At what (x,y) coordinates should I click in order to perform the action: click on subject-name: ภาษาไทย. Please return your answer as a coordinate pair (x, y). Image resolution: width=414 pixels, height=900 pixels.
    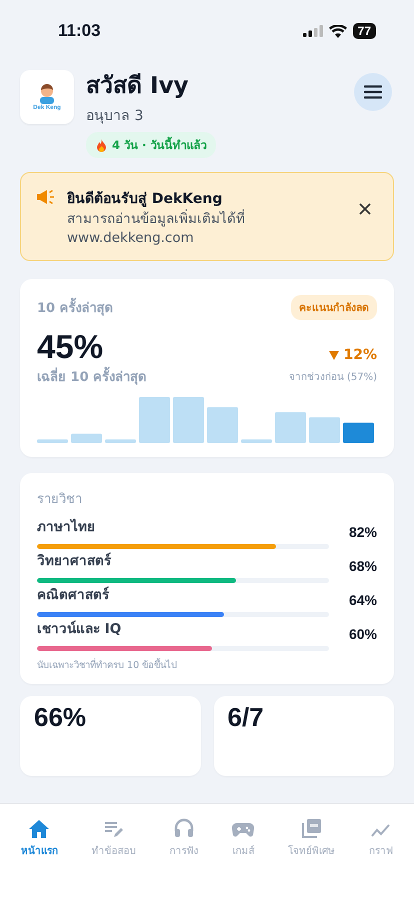
    Looking at the image, I should click on (66, 527).